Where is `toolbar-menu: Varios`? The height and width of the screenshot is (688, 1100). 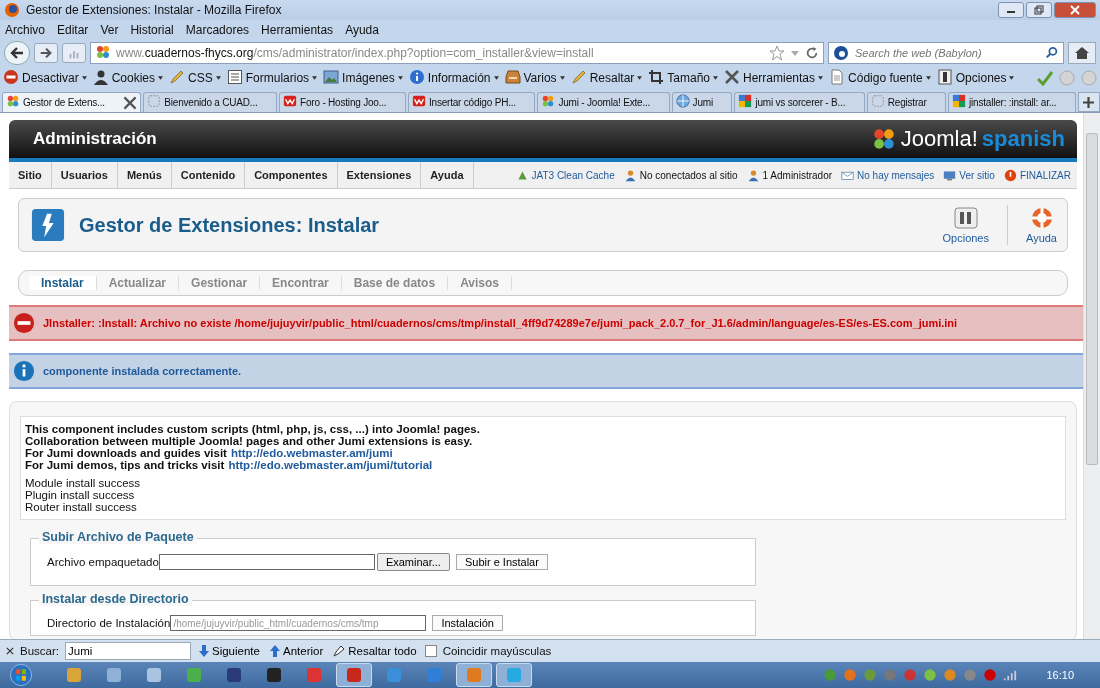 toolbar-menu: Varios is located at coordinates (540, 78).